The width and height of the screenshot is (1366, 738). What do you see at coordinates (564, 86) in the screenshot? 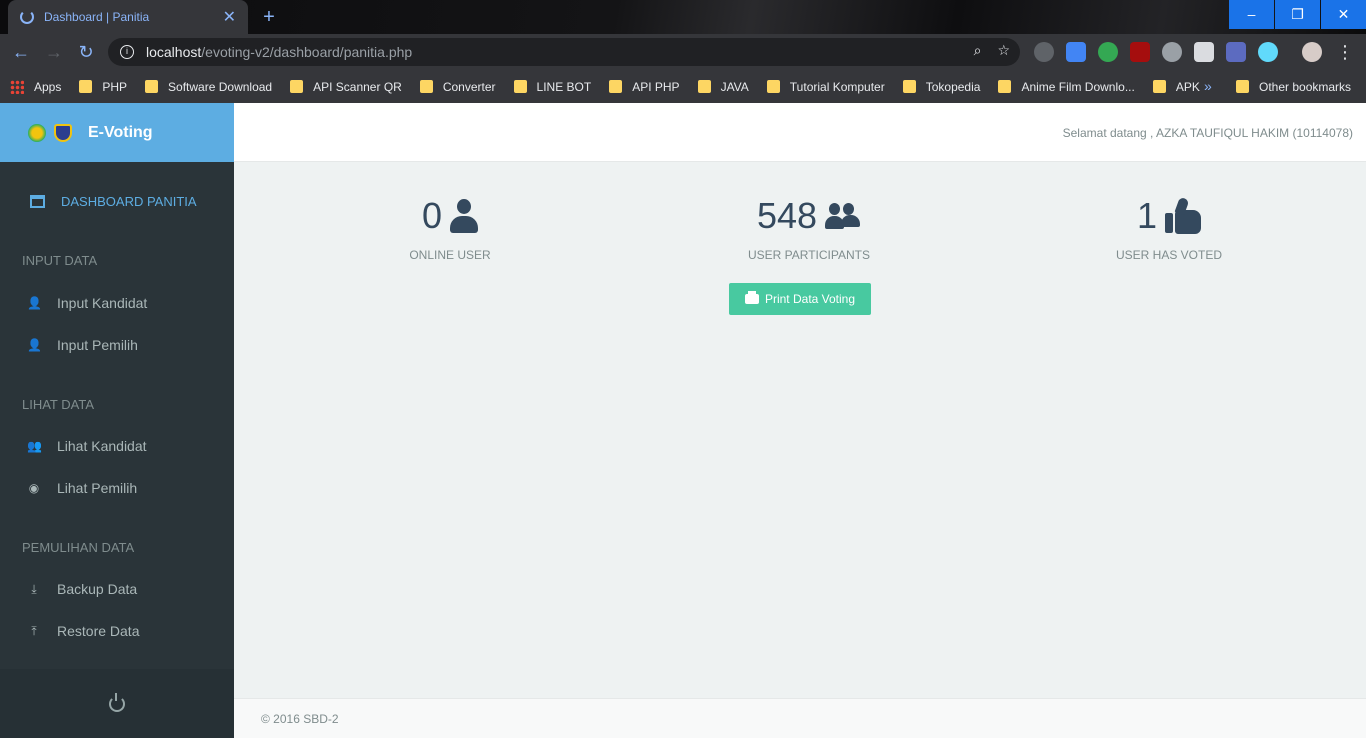
I see `bookmark-label: LINE BOT` at bounding box center [564, 86].